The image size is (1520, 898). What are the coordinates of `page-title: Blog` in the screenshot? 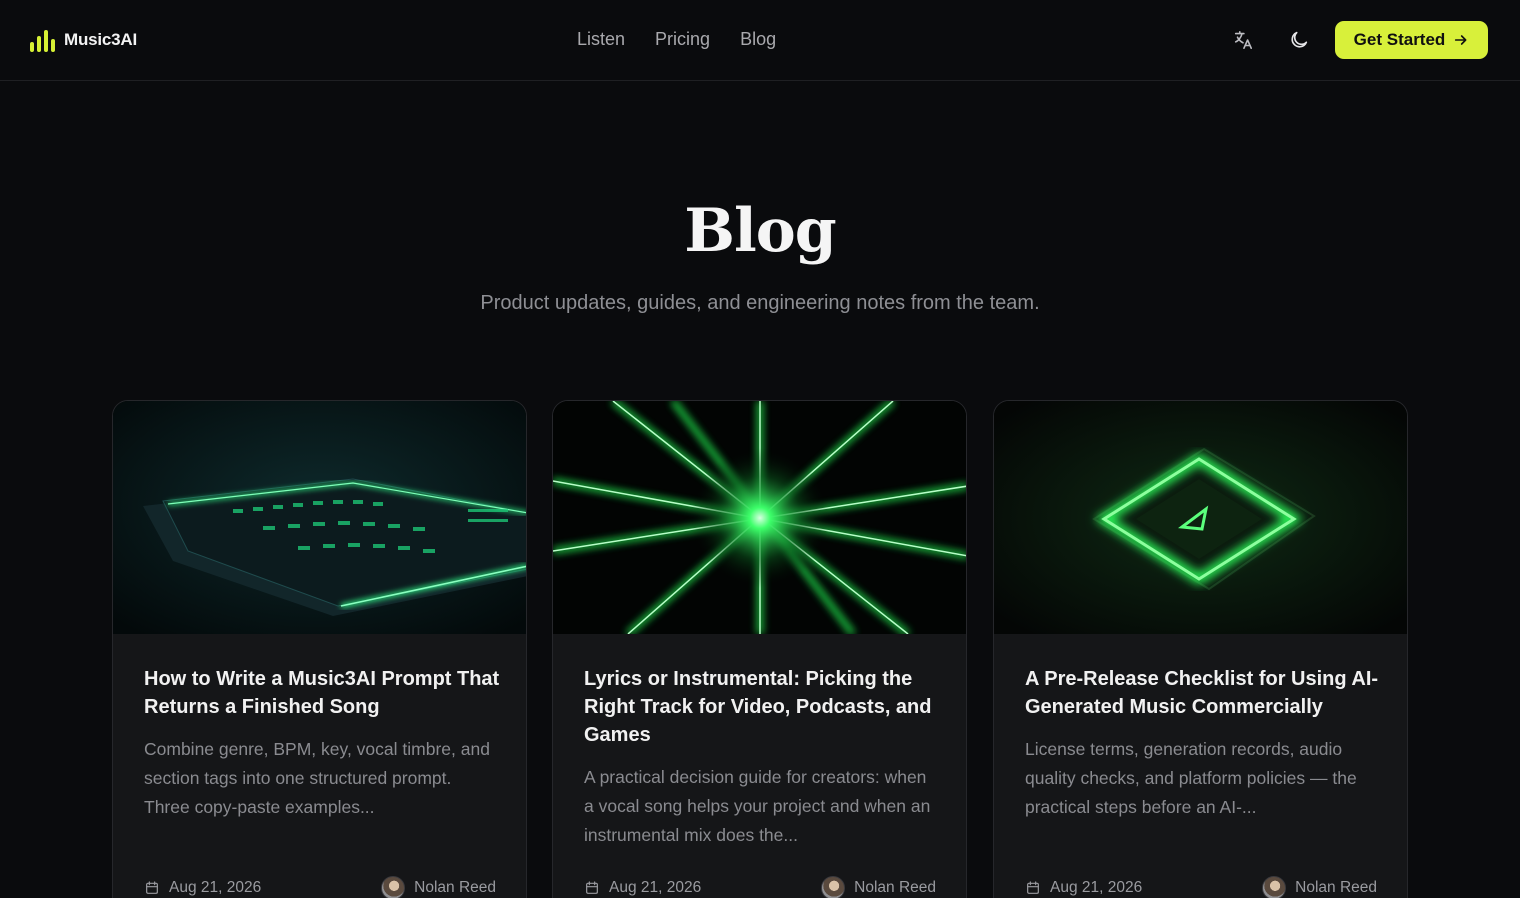 It's located at (760, 231).